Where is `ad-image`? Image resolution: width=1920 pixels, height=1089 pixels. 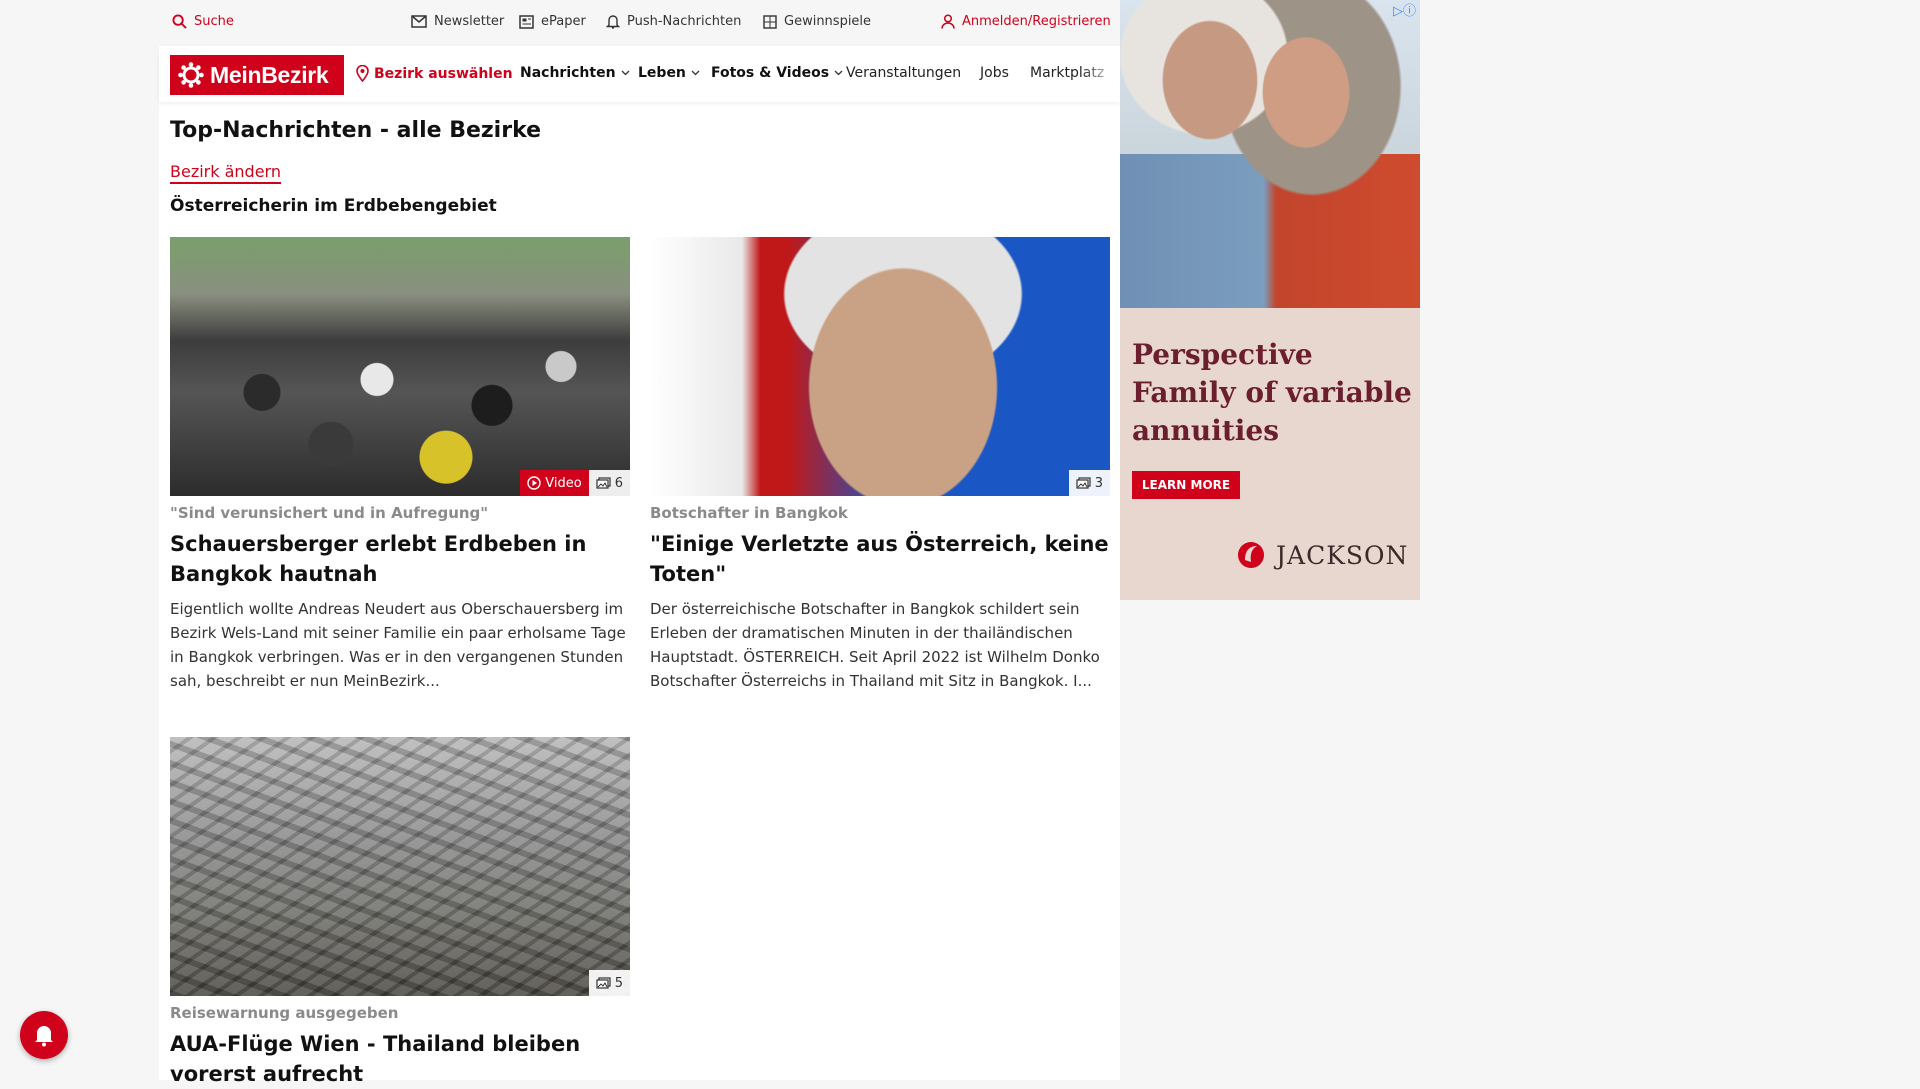
ad-image is located at coordinates (1270, 154).